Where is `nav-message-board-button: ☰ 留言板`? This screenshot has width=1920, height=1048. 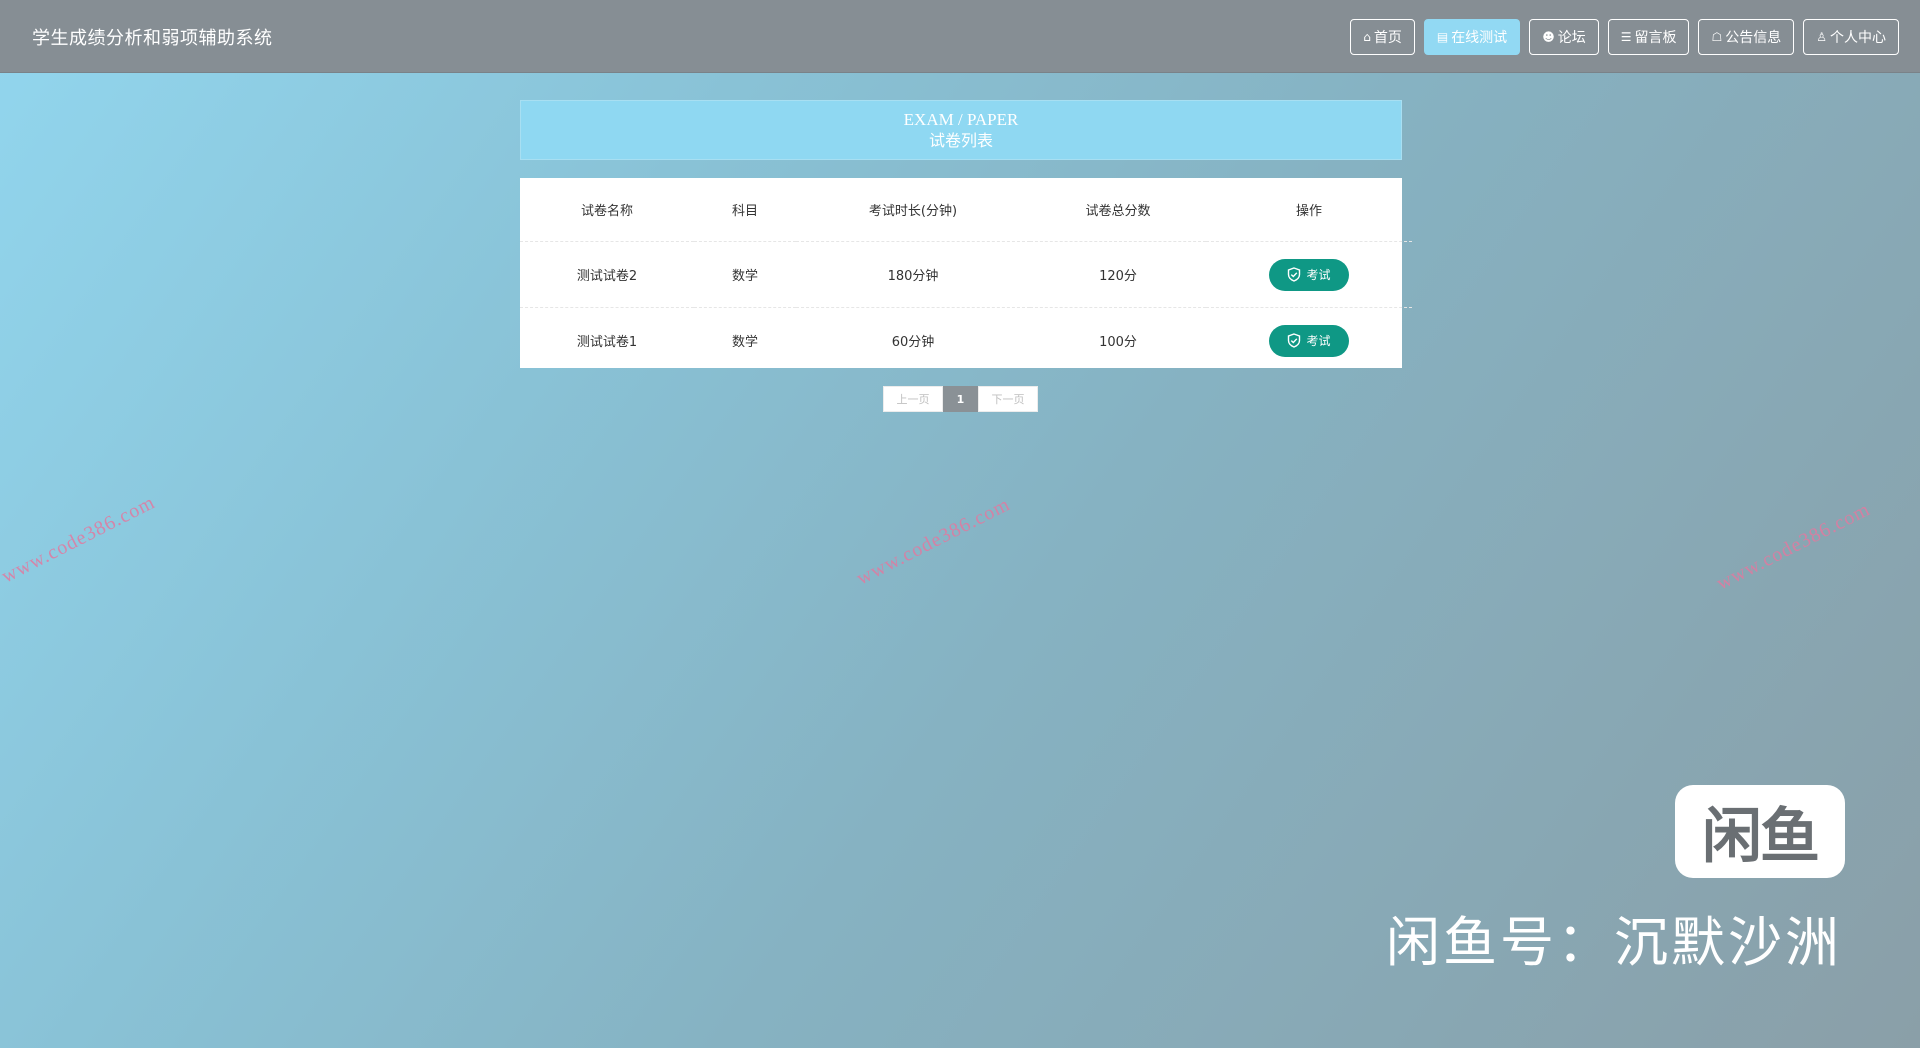
nav-message-board-button: ☰ 留言板 is located at coordinates (1648, 37).